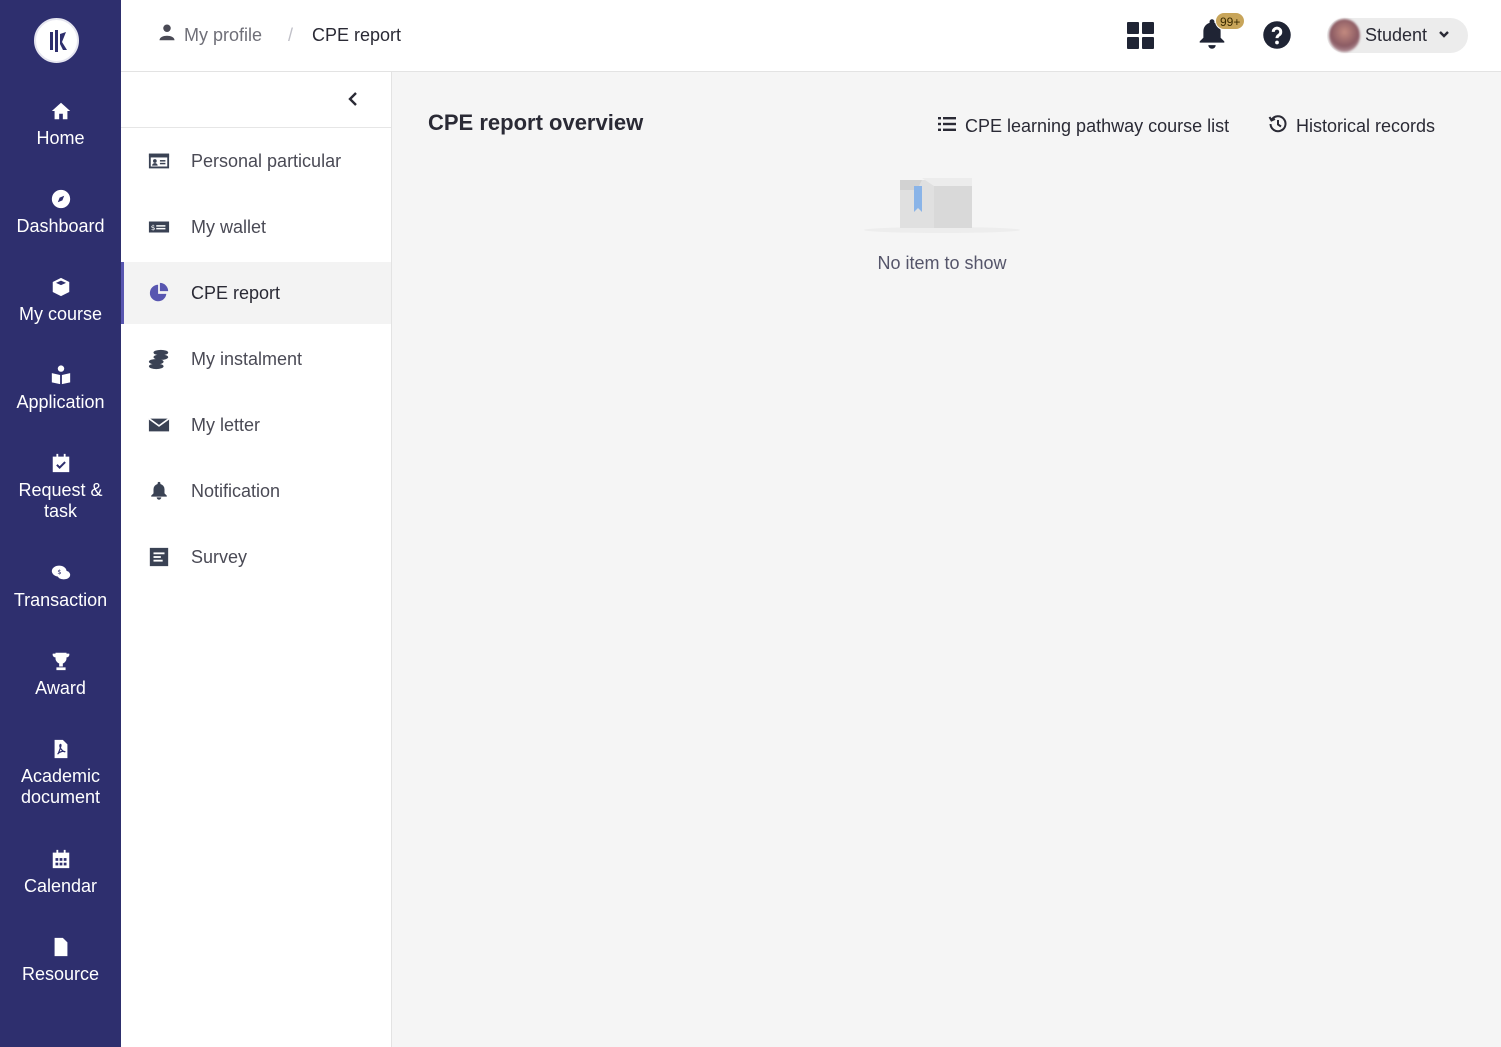 Image resolution: width=1501 pixels, height=1047 pixels. I want to click on history-icon, so click(1282, 126).